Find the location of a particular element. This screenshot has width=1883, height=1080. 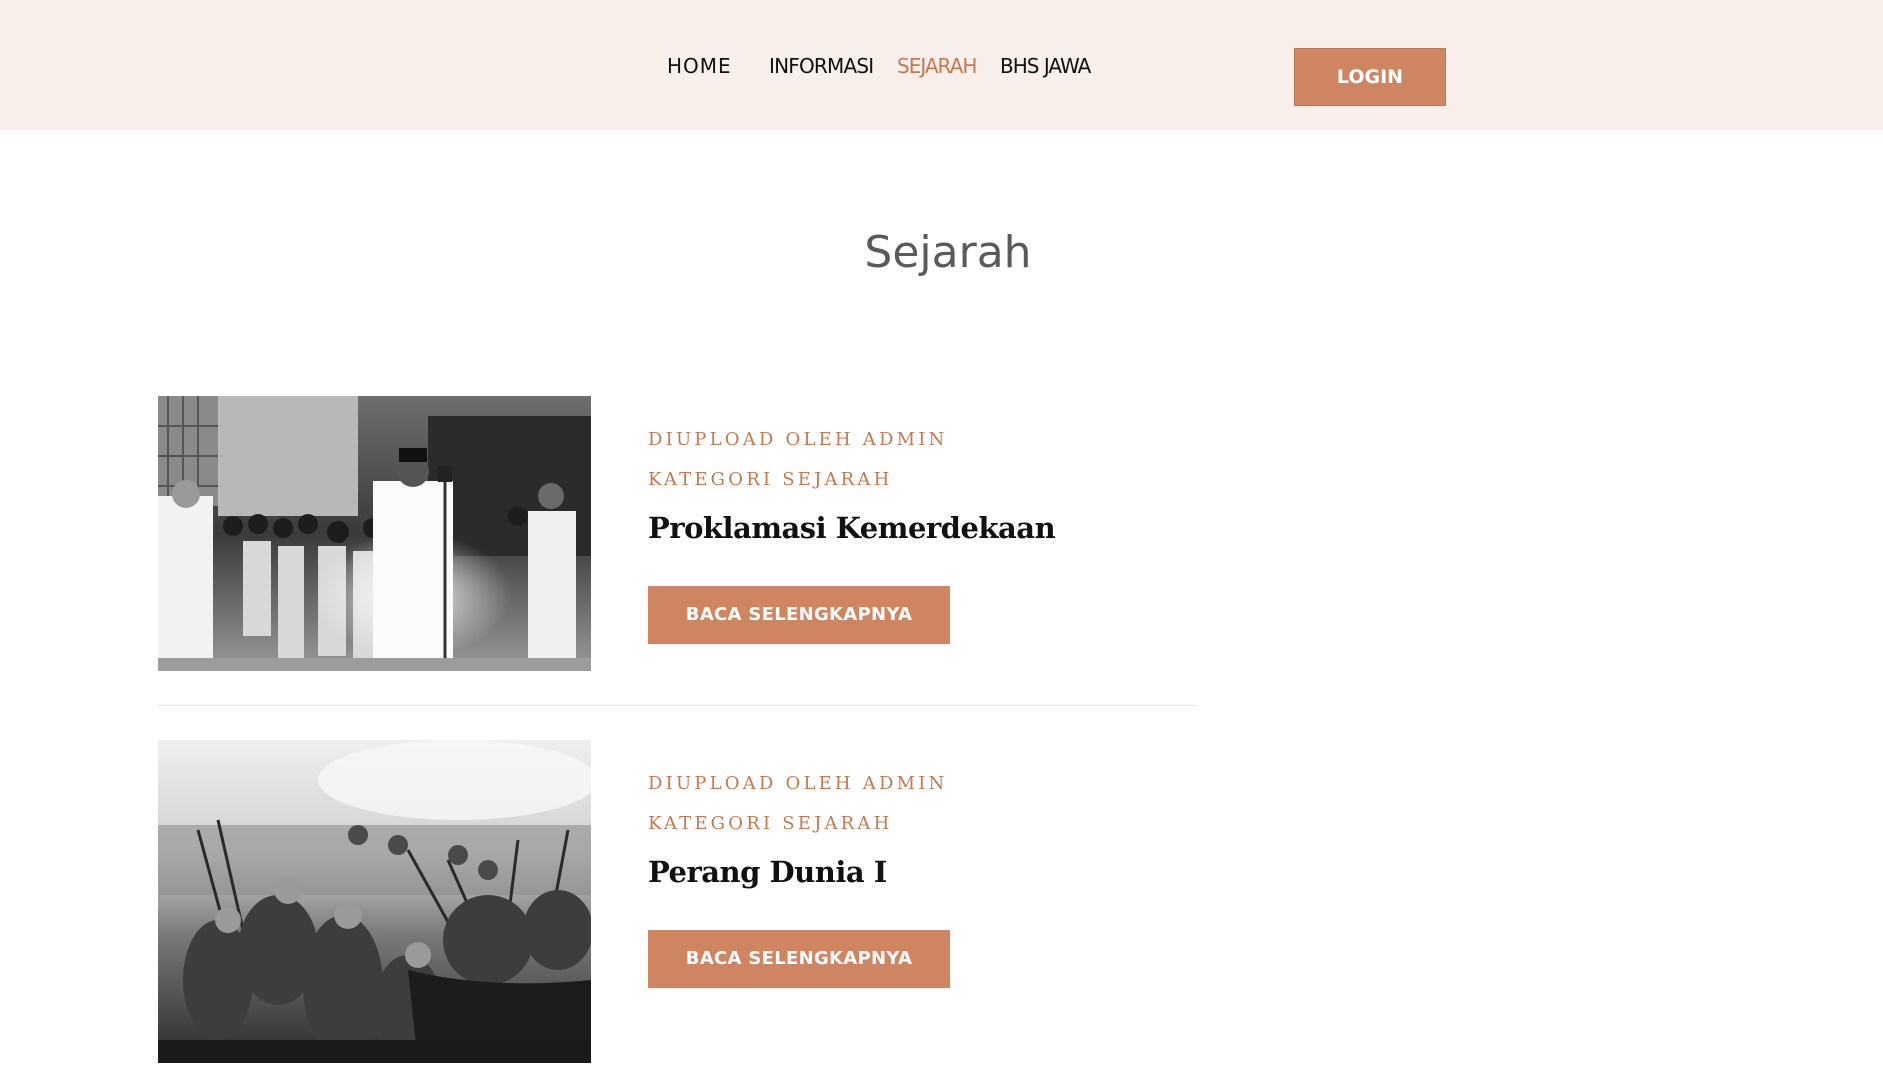

war-photo is located at coordinates (374, 901).